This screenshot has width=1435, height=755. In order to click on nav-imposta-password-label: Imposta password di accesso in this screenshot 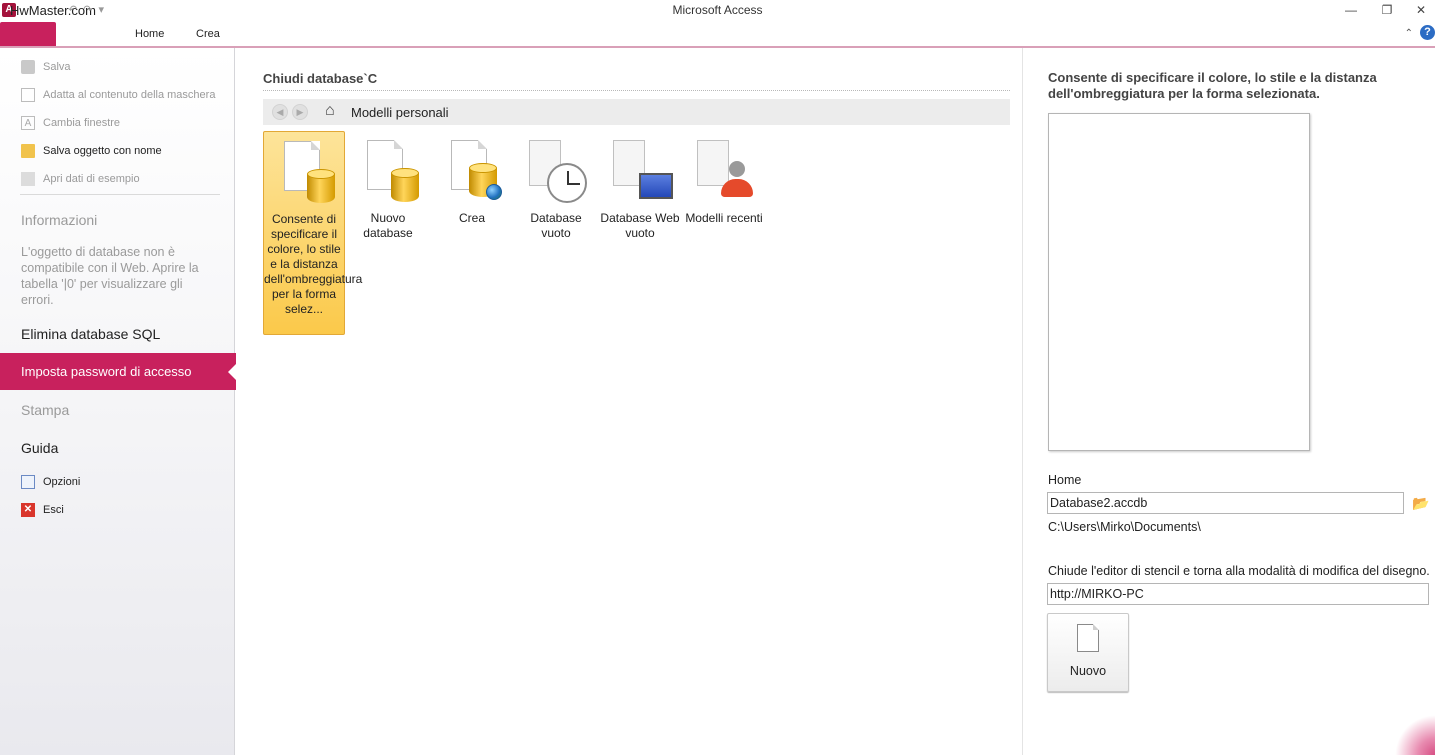, I will do `click(106, 371)`.